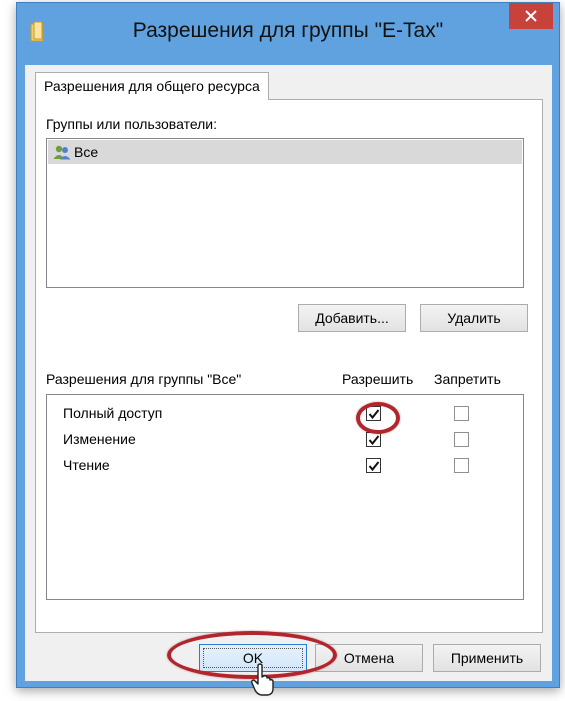  I want to click on ok-button: OK, so click(253, 658).